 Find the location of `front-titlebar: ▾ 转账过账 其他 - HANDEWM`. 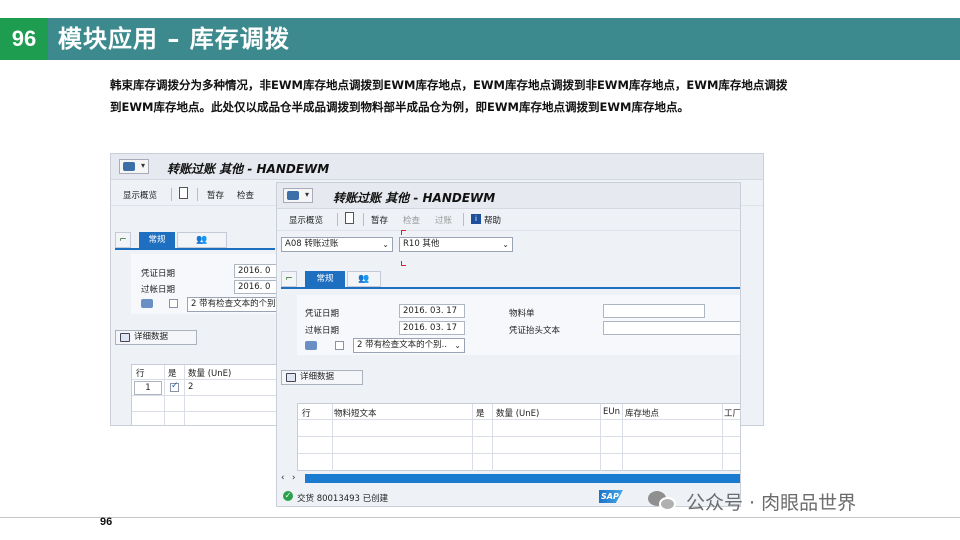

front-titlebar: ▾ 转账过账 其他 - HANDEWM is located at coordinates (508, 196).